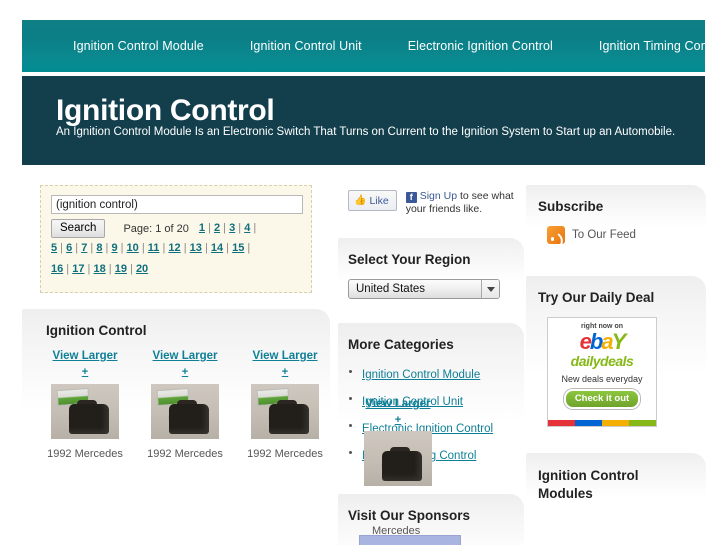 Image resolution: width=727 pixels, height=545 pixels. I want to click on ebay-check-it-out-button: Check it out, so click(602, 399).